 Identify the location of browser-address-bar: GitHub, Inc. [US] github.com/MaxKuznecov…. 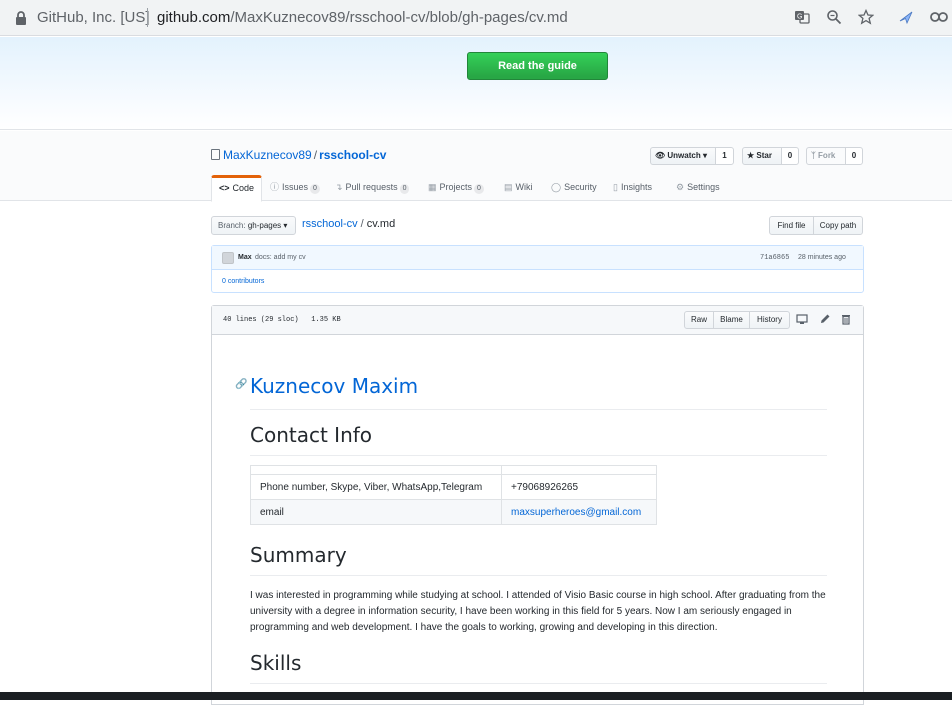
(476, 18).